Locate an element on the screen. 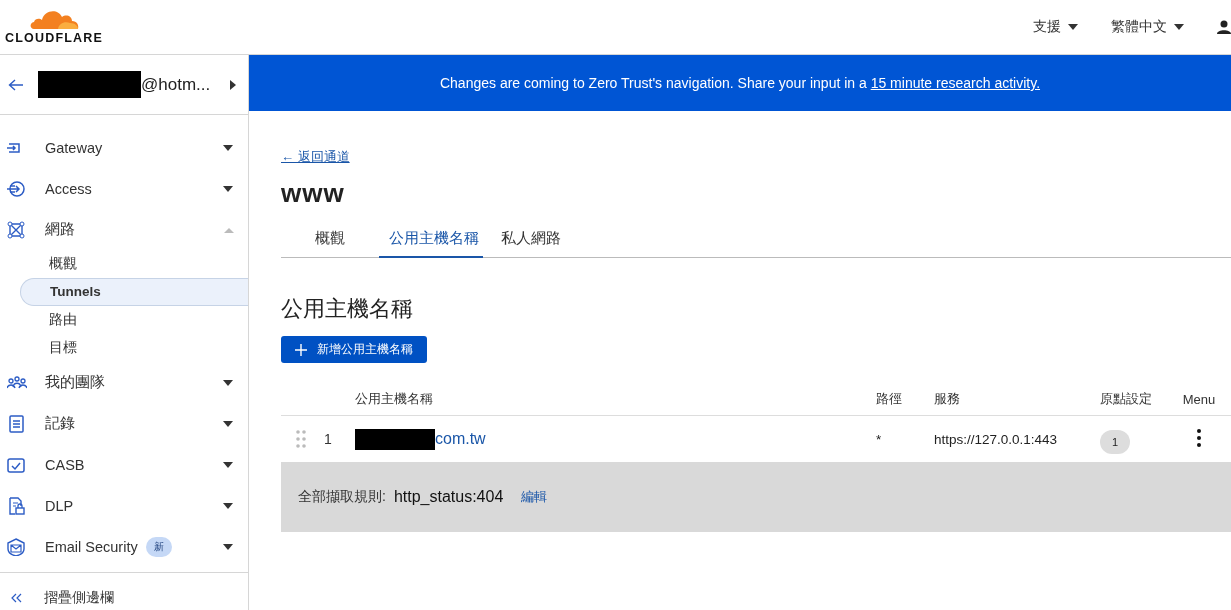 Image resolution: width=1231 pixels, height=610 pixels. column-header: 路徑 is located at coordinates (889, 399).